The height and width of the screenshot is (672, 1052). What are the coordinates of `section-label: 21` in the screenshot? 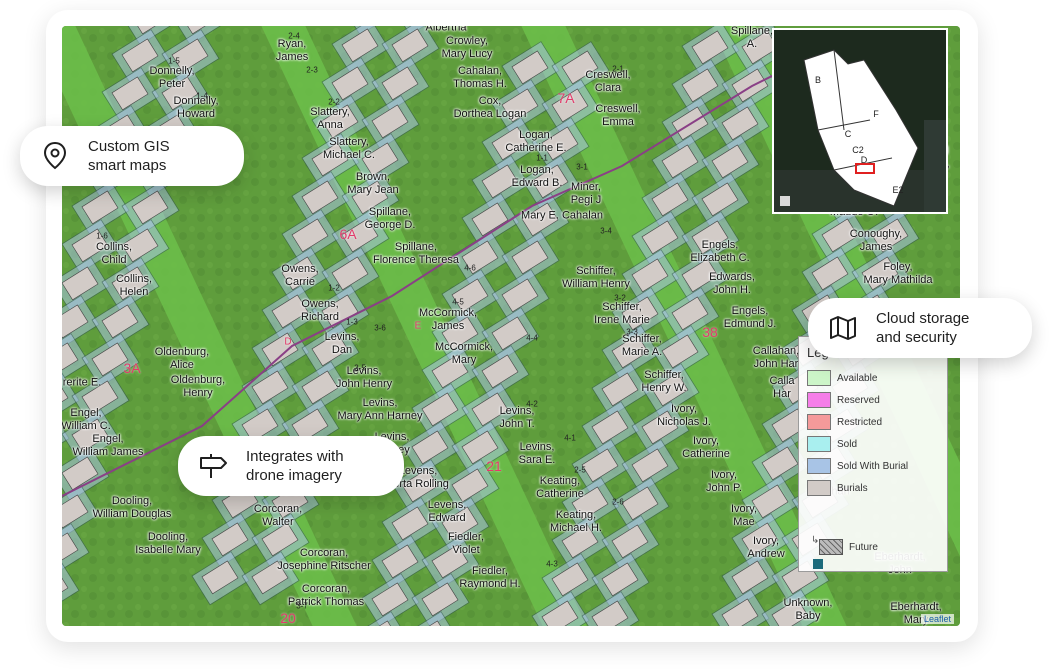 It's located at (494, 466).